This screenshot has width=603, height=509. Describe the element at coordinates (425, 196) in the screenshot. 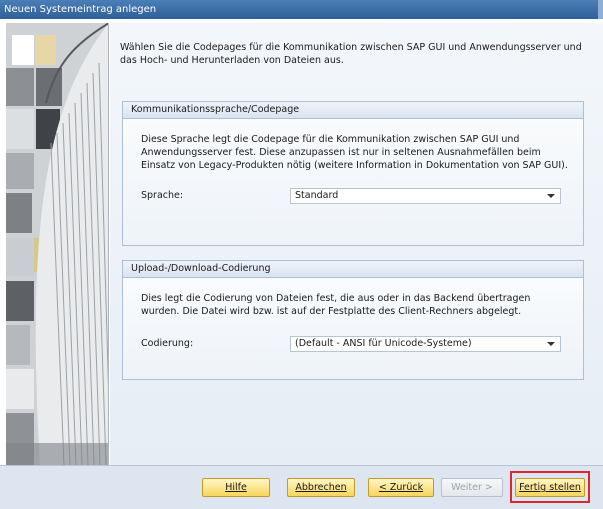

I see `language-select: Standard` at that location.